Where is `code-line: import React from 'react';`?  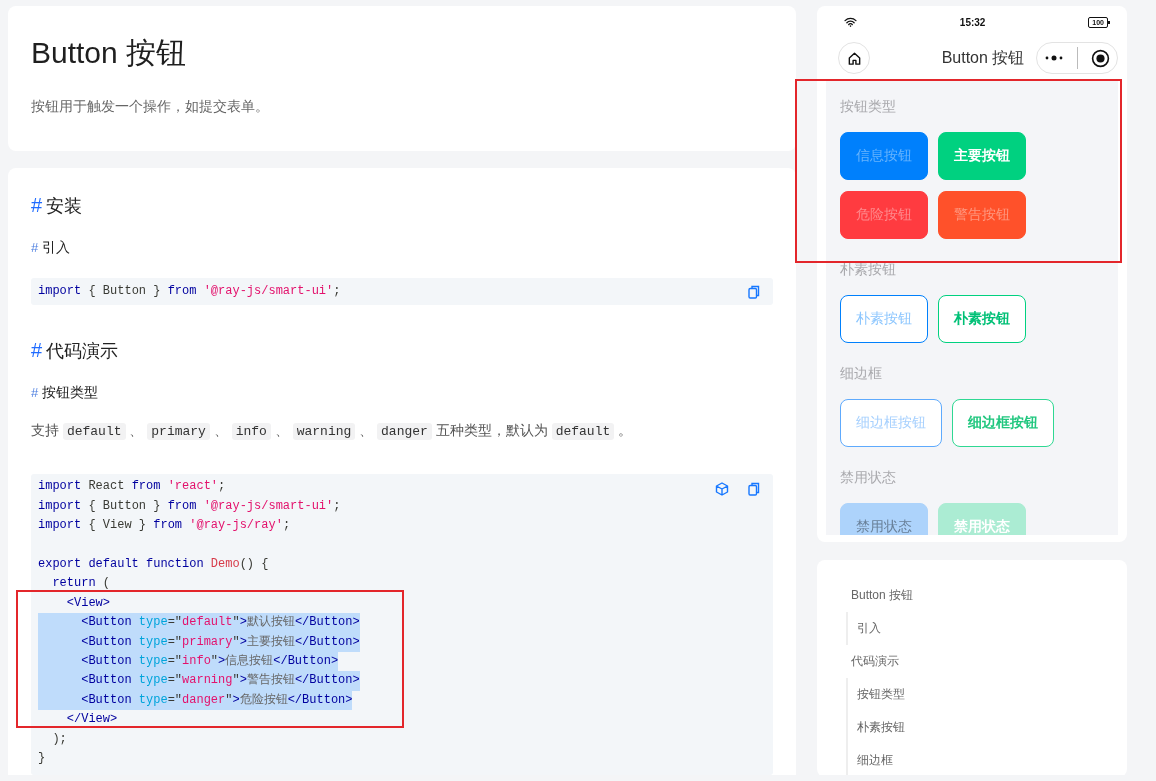
code-line: import React from 'react'; is located at coordinates (132, 487).